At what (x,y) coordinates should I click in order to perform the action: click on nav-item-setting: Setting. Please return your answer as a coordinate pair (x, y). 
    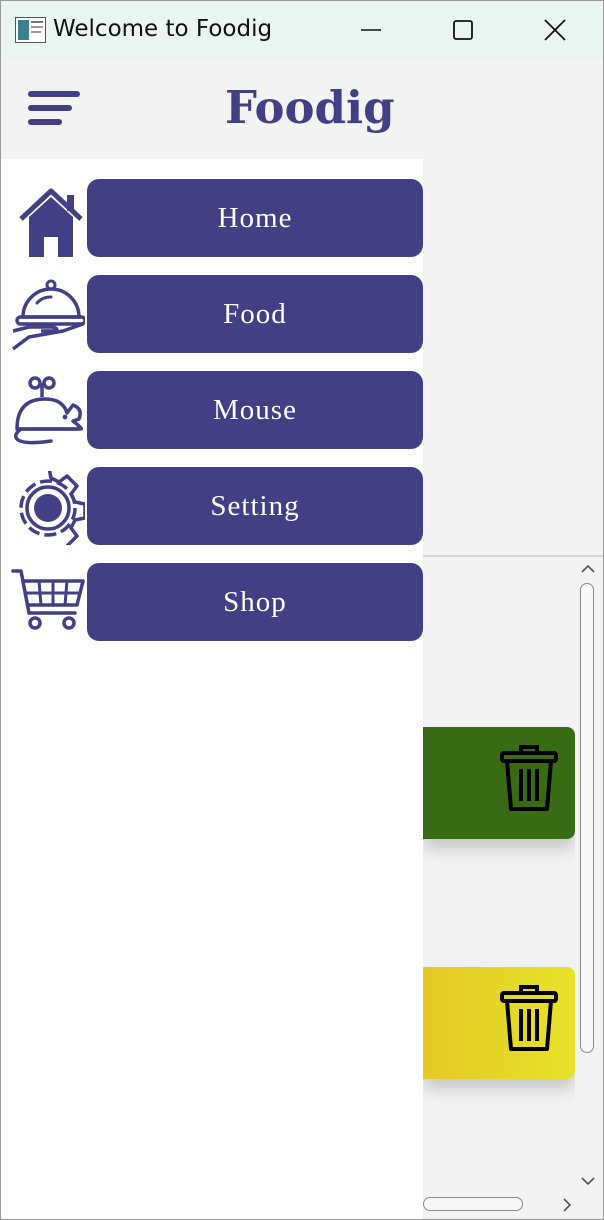
    Looking at the image, I should click on (212, 506).